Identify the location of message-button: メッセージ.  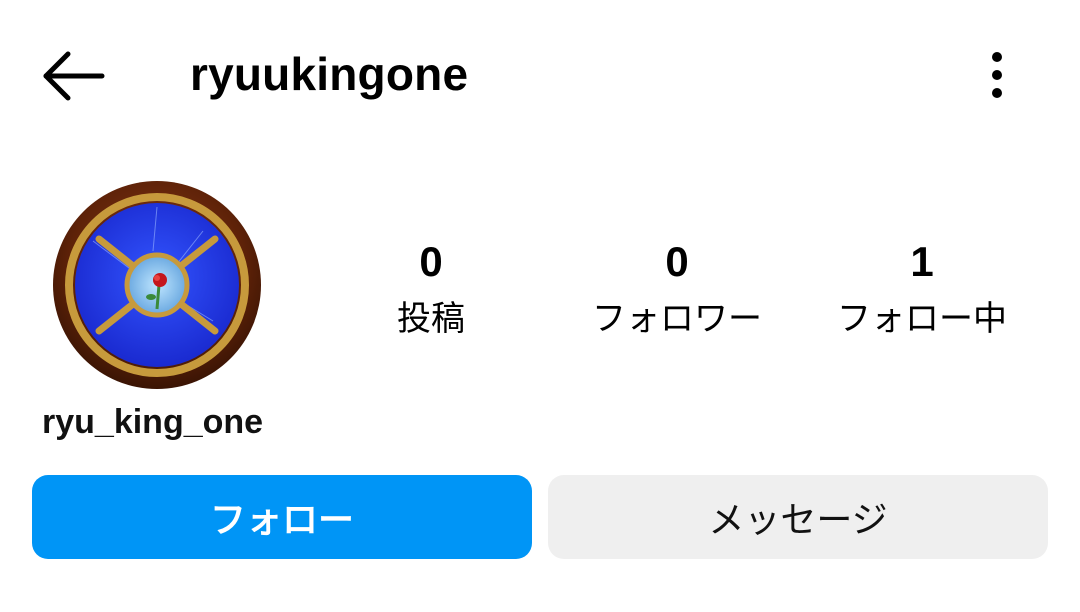
(798, 517).